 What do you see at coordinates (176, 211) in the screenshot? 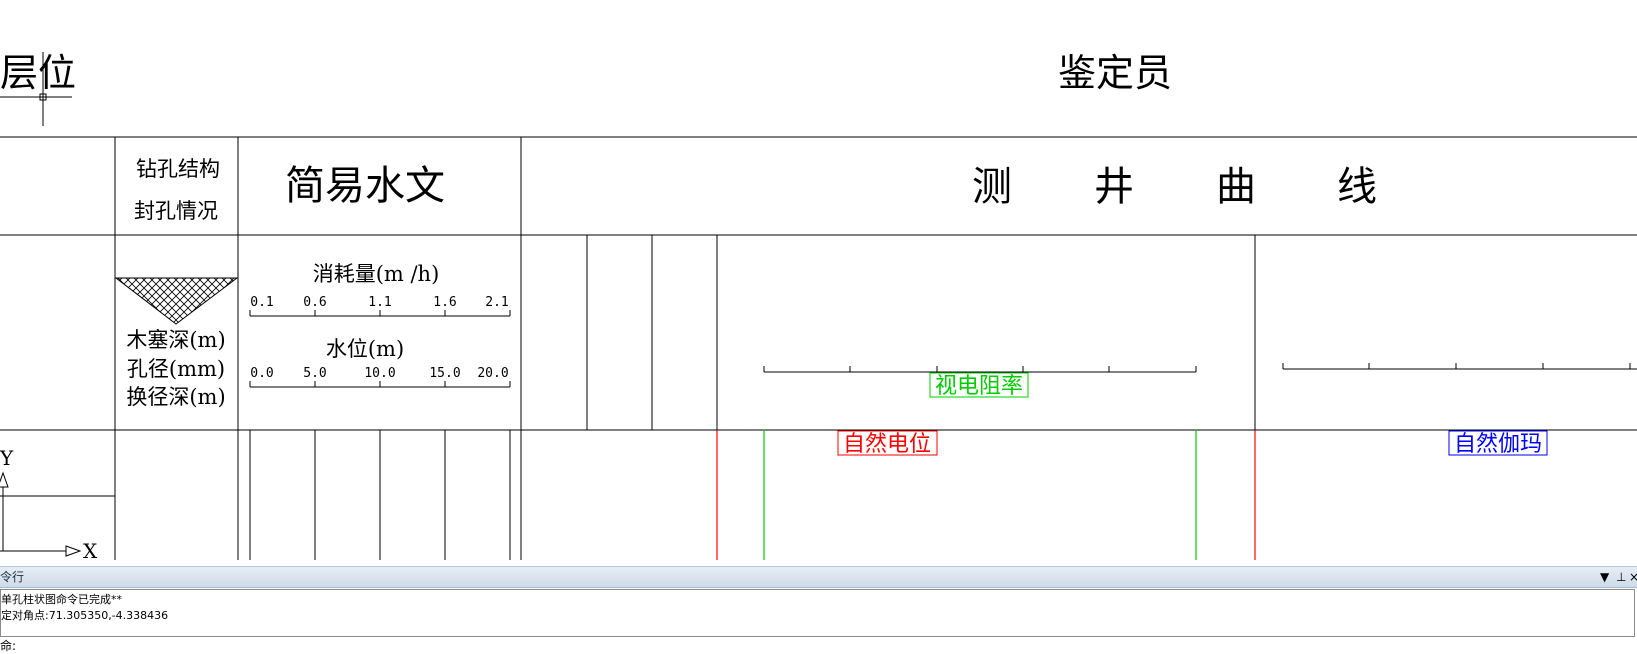
I see `seal-status-header: 封孔情况` at bounding box center [176, 211].